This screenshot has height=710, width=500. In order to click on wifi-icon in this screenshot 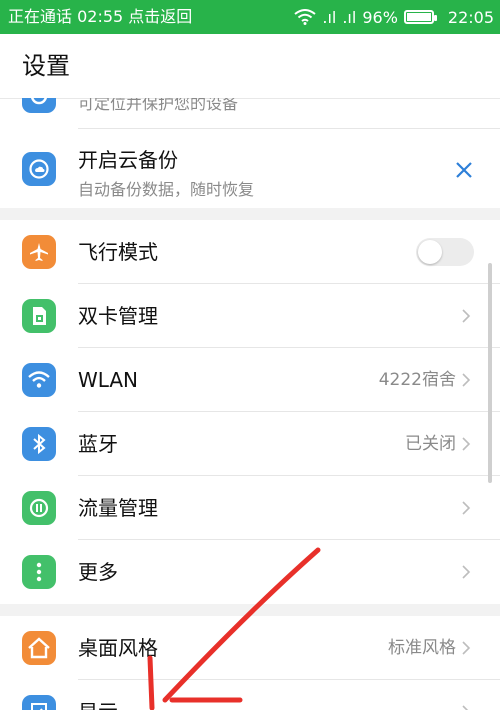, I will do `click(39, 380)`.